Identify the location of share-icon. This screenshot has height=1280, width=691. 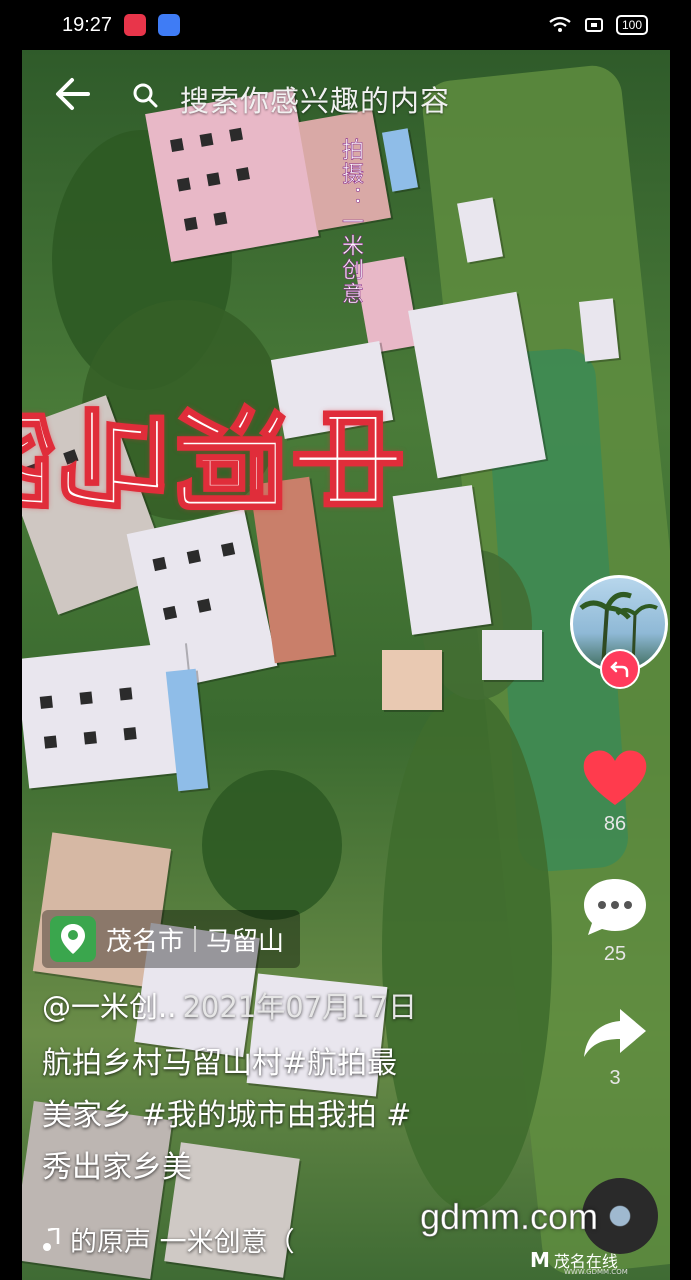
(615, 1033).